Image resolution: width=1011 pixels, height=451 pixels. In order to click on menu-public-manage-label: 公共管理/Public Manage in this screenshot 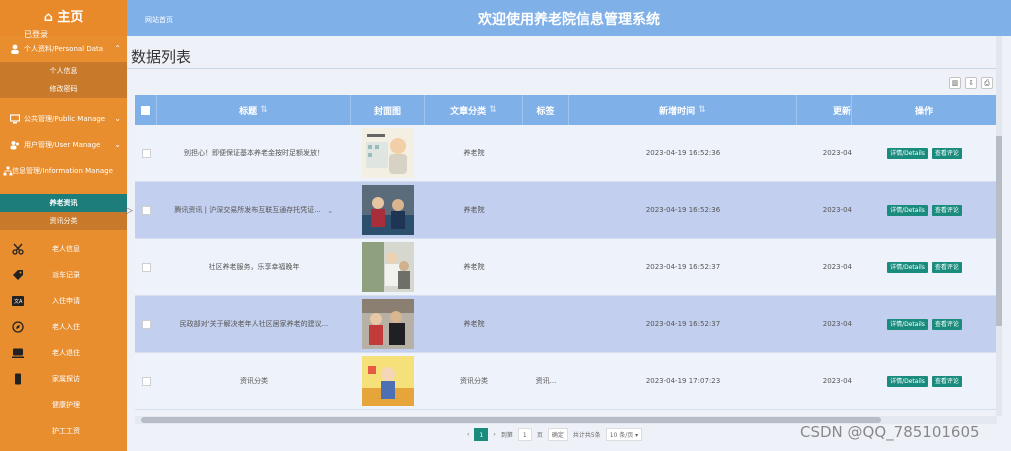, I will do `click(65, 119)`.